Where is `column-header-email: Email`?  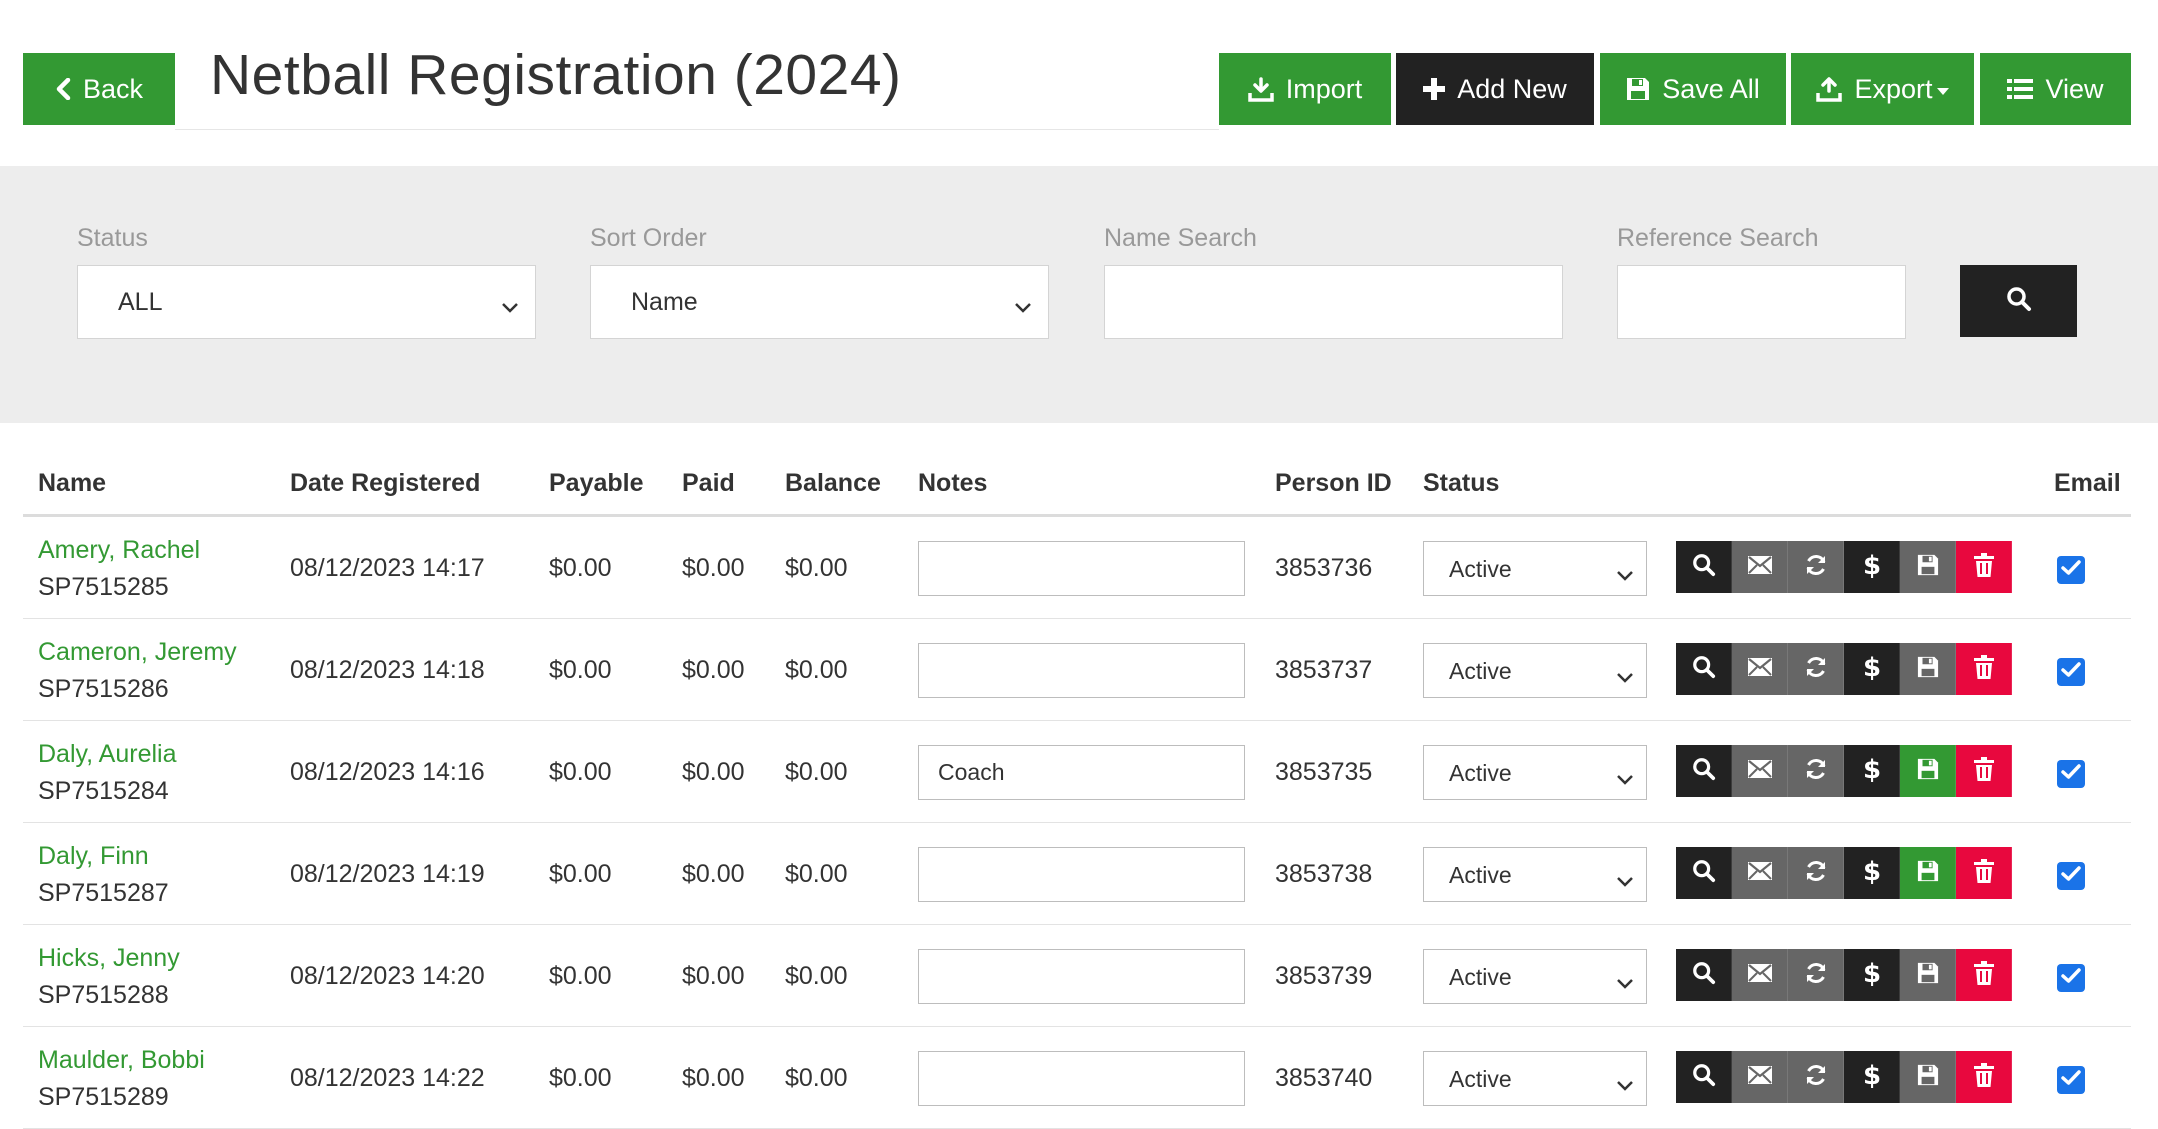 column-header-email: Email is located at coordinates (2087, 483).